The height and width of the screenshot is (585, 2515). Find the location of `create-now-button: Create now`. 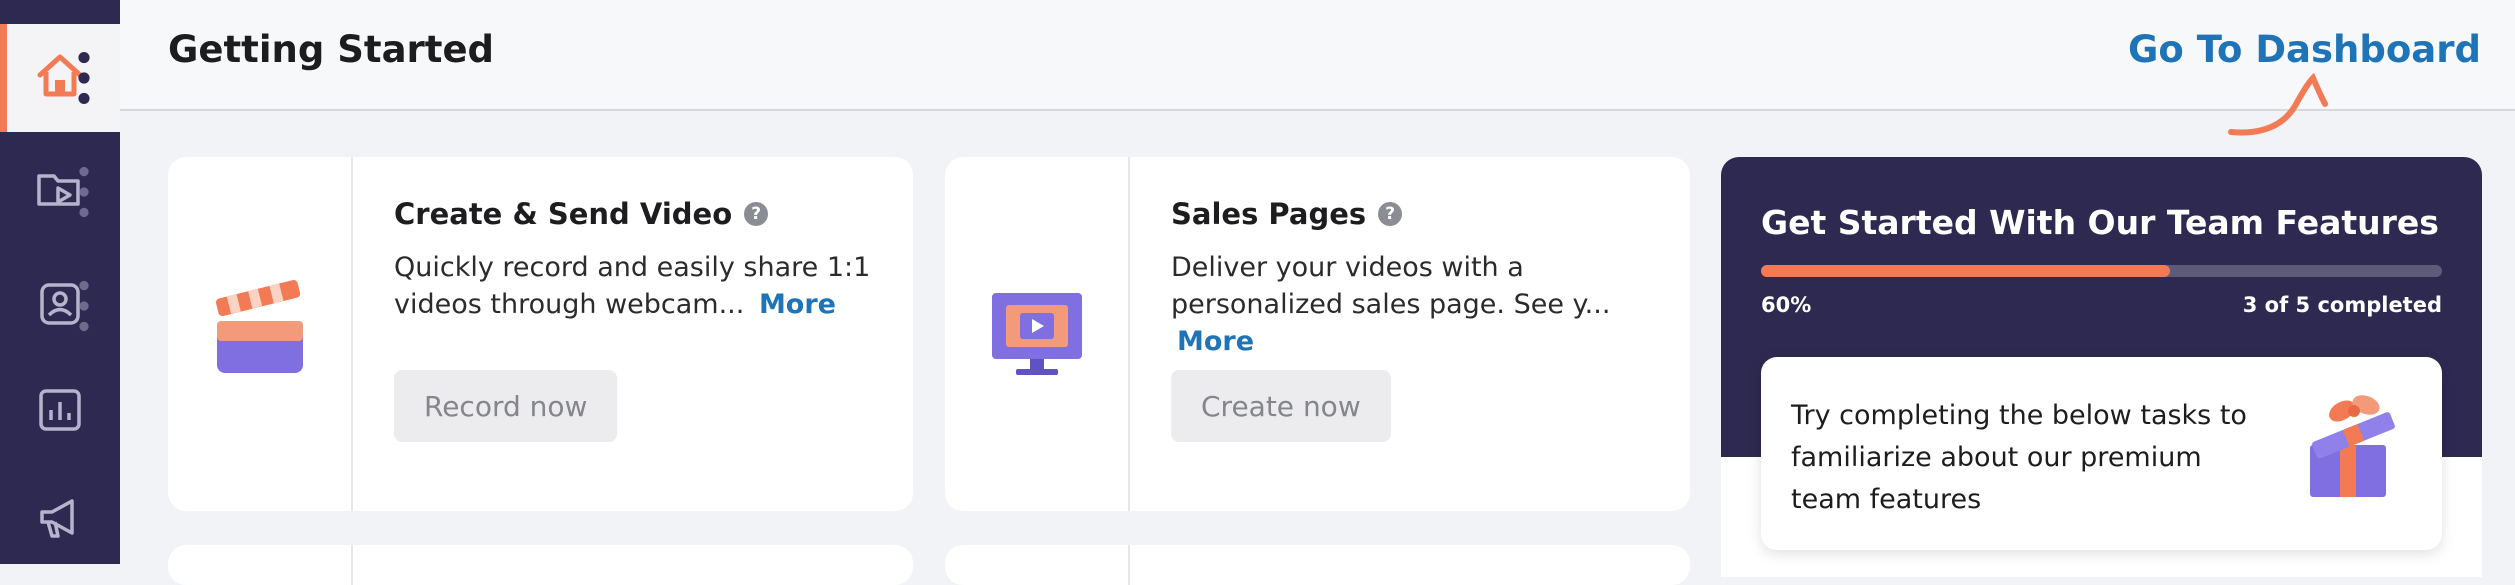

create-now-button: Create now is located at coordinates (1281, 406).